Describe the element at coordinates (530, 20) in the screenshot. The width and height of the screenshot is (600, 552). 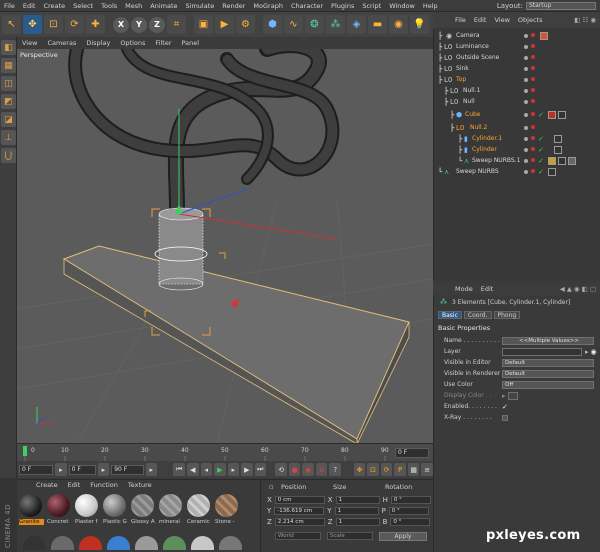
I see `objects-menu-objects: Objects` at that location.